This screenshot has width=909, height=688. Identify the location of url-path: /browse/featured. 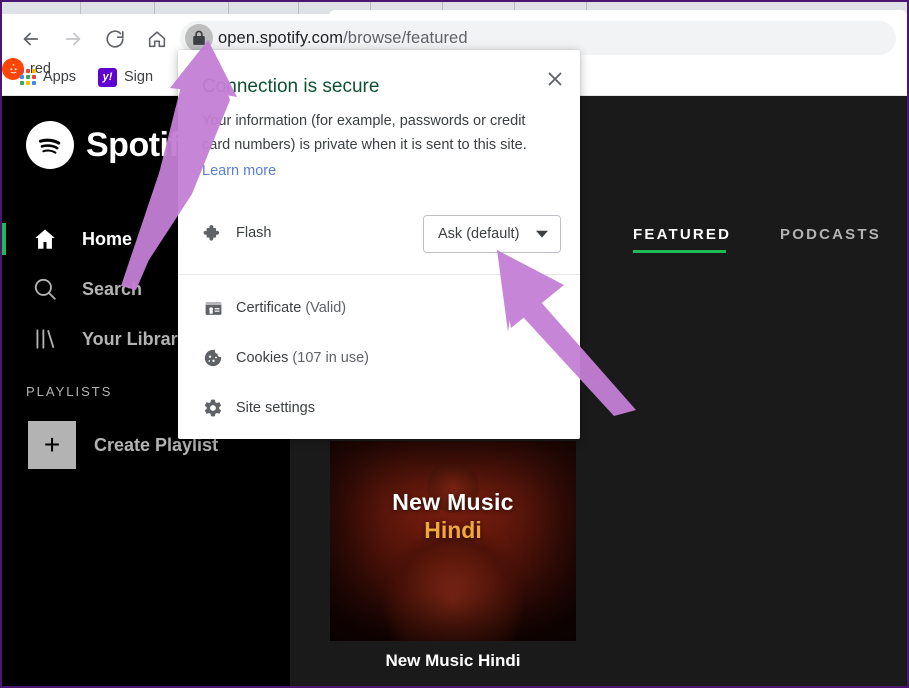
(405, 37).